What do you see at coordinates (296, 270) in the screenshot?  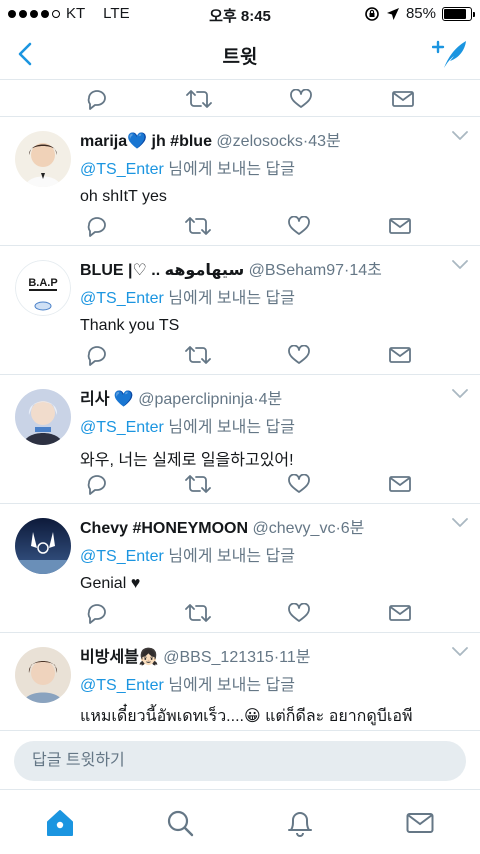 I see `user-handle: @BSeham97` at bounding box center [296, 270].